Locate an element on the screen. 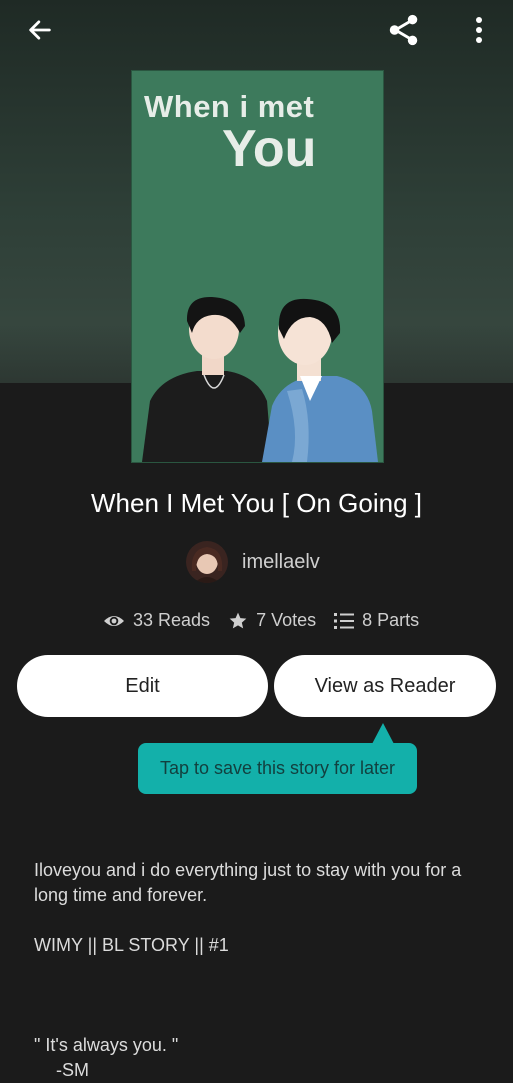 This screenshot has width=513, height=1083. votes-count: 7 Votes is located at coordinates (286, 620).